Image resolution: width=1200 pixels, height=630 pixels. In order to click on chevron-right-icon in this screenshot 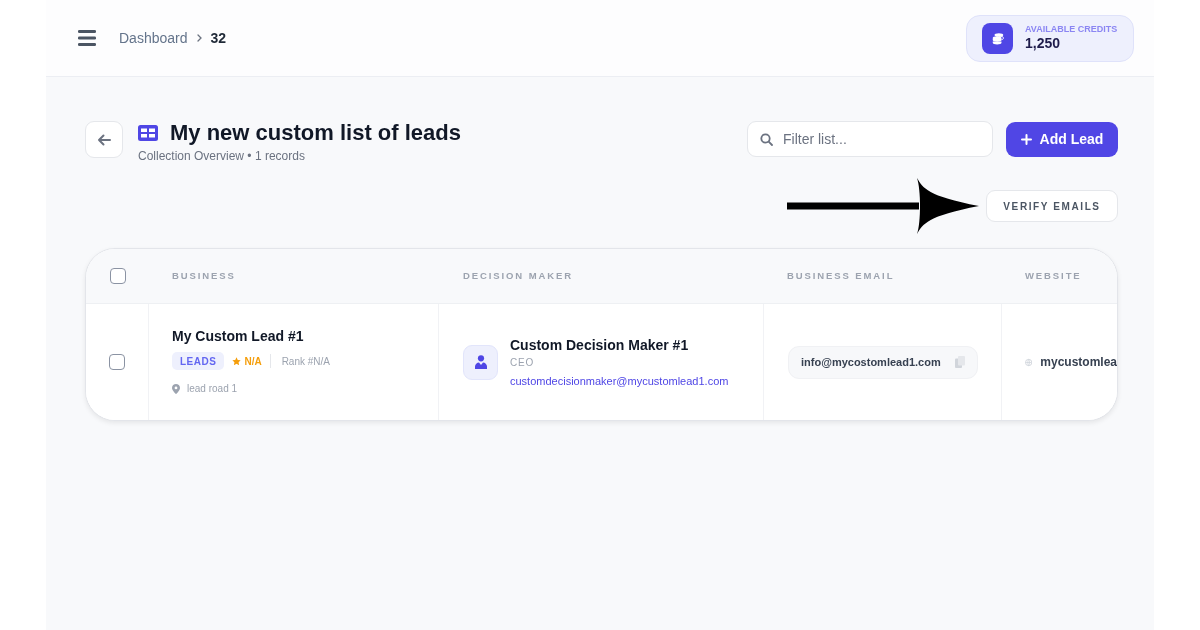, I will do `click(199, 38)`.